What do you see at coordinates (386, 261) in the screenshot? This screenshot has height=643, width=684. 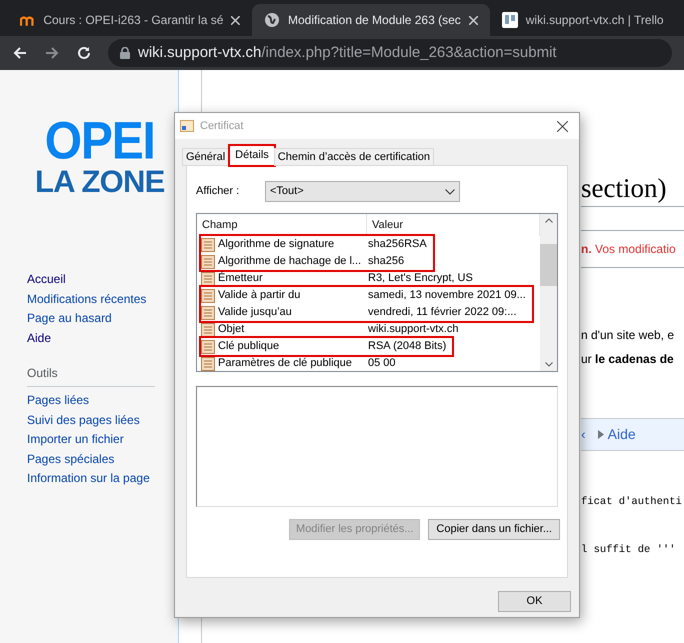 I see `field-value: sha256` at bounding box center [386, 261].